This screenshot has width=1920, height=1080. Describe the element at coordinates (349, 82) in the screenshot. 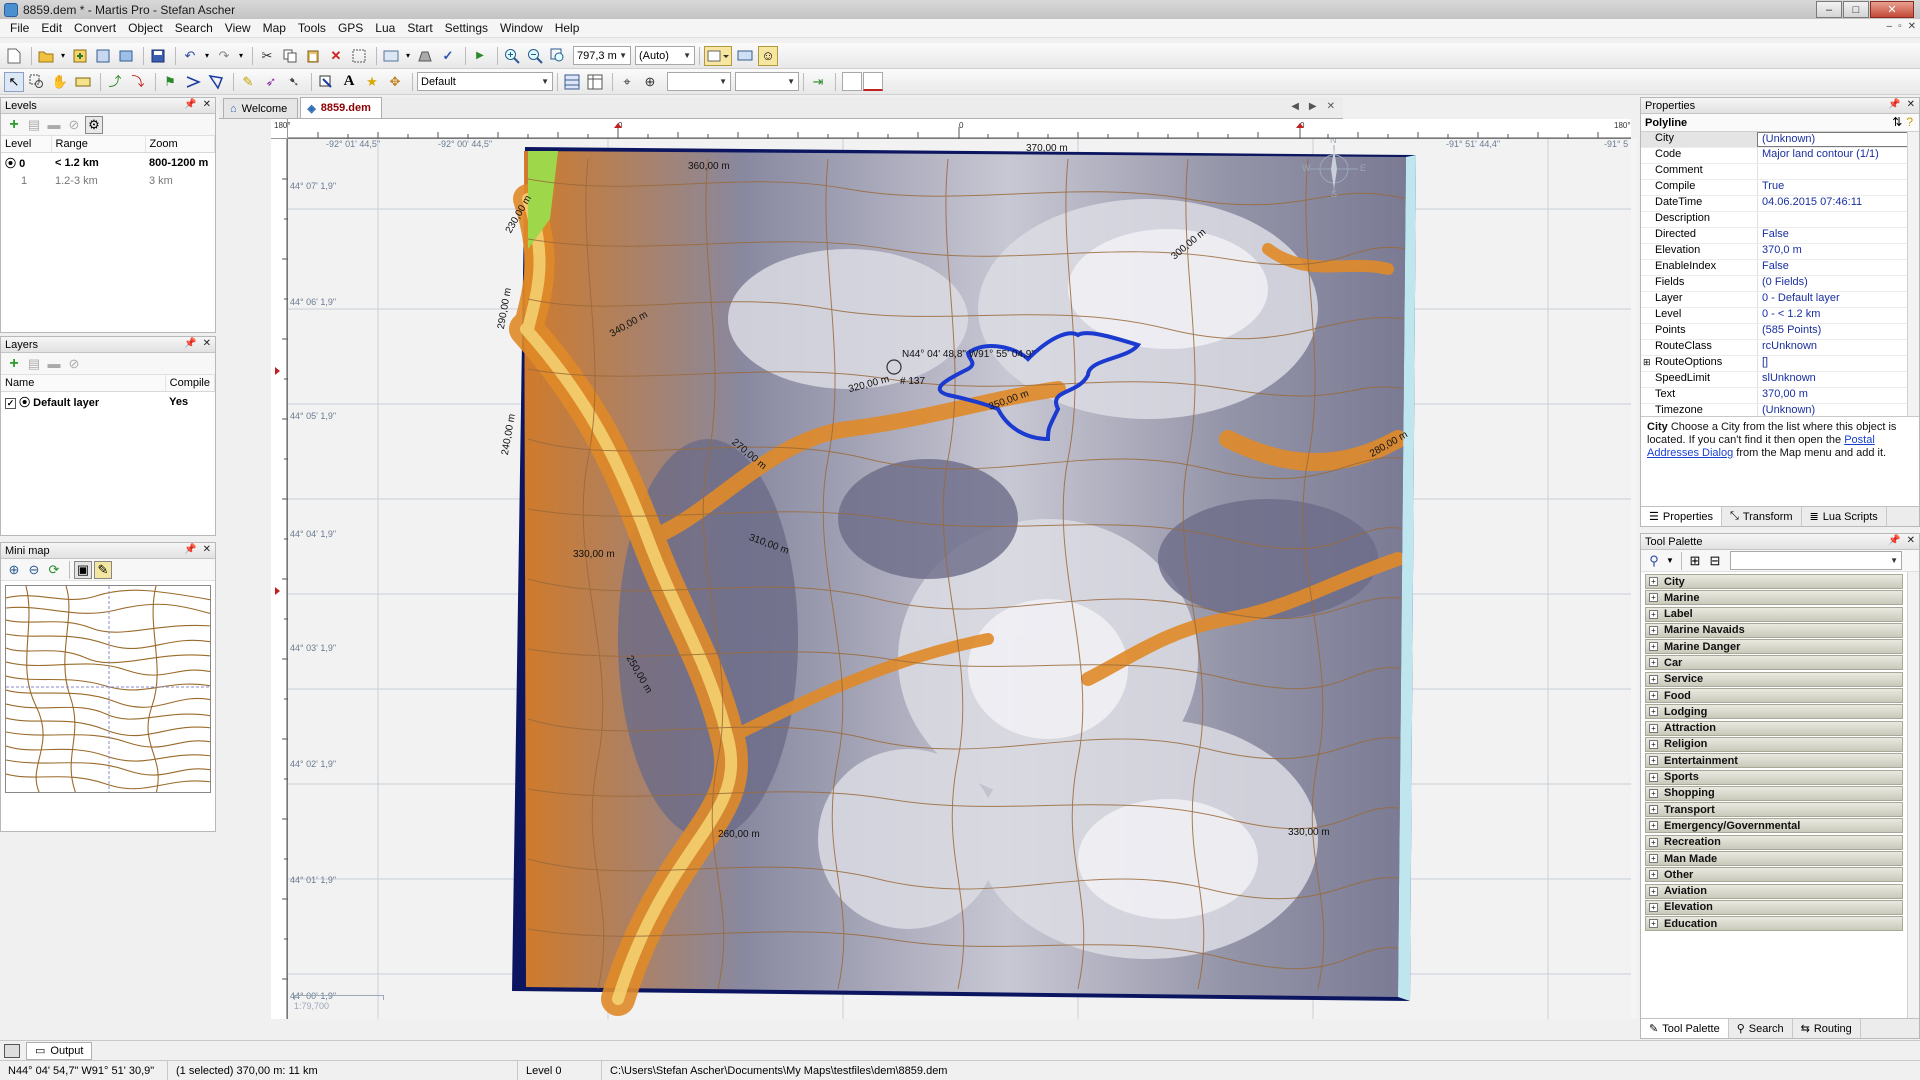

I see `text-tool-icon: A` at that location.